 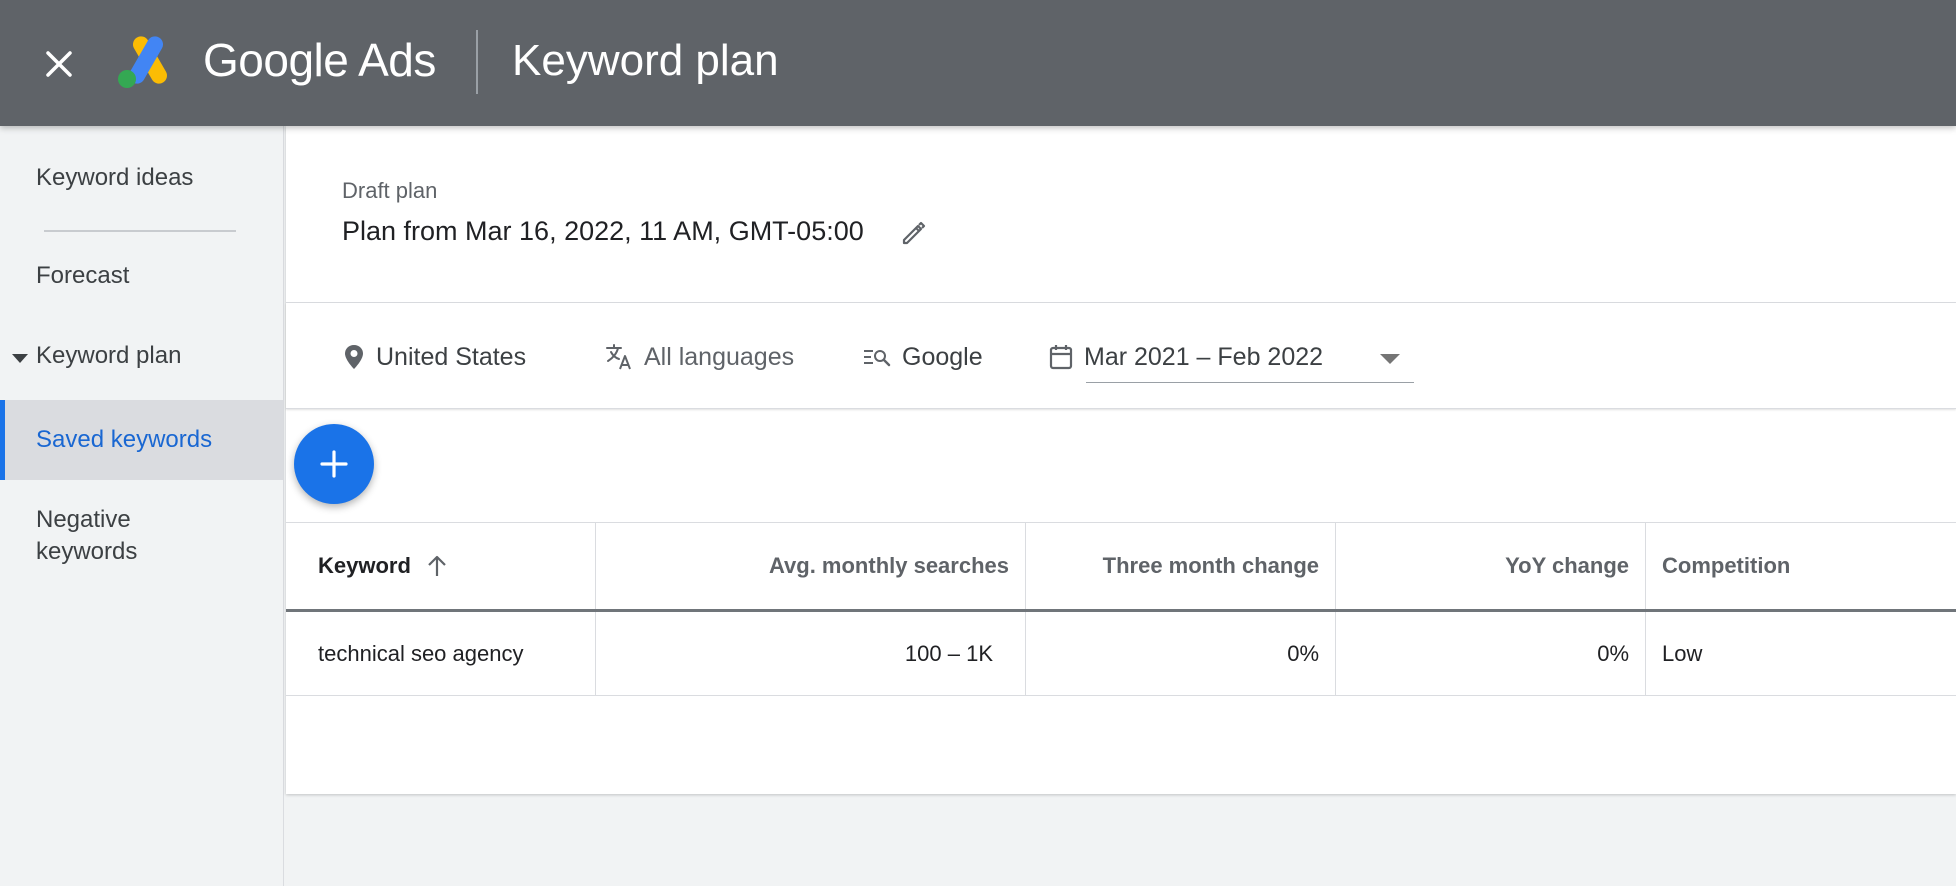 I want to click on sidebar-item-label: Saved keywords, so click(x=124, y=439).